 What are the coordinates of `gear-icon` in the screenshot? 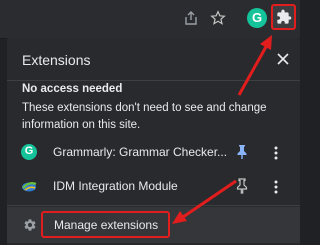 It's located at (30, 225).